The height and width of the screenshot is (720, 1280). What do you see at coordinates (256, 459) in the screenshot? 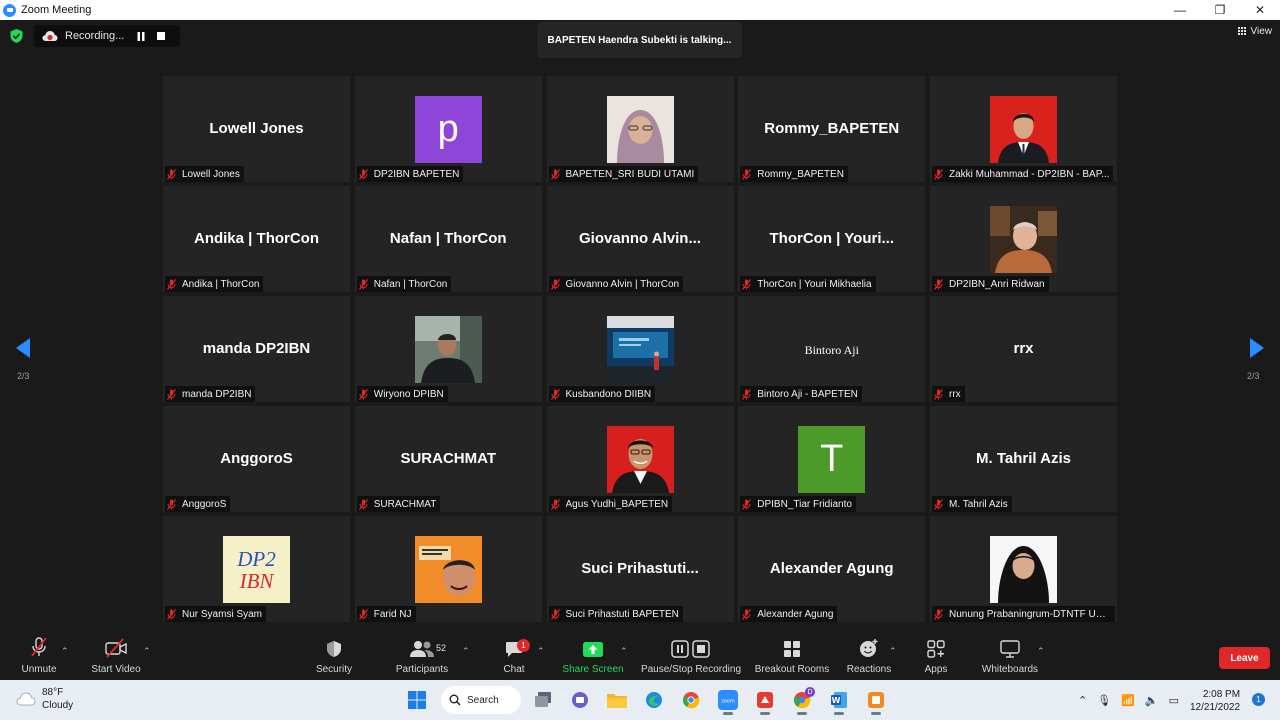
I see `participant-tile: AnggoroS AnggoroS` at bounding box center [256, 459].